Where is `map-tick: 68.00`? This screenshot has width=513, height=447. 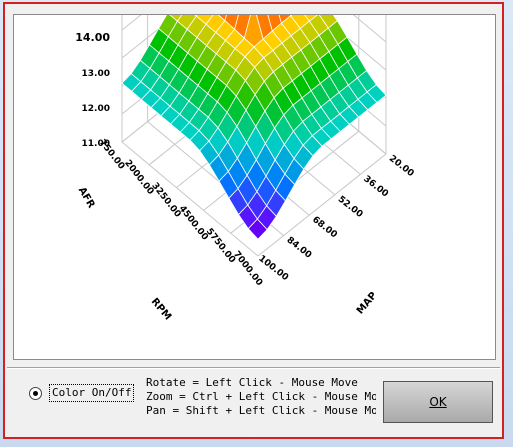 map-tick: 68.00 is located at coordinates (324, 227).